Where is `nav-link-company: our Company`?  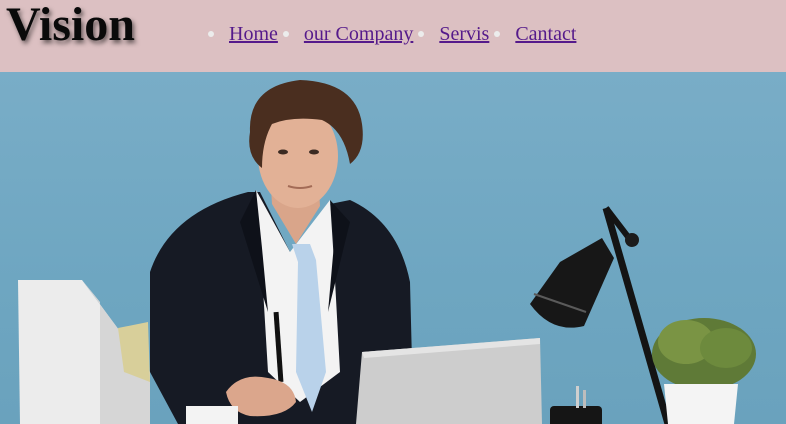
nav-link-company: our Company is located at coordinates (358, 34).